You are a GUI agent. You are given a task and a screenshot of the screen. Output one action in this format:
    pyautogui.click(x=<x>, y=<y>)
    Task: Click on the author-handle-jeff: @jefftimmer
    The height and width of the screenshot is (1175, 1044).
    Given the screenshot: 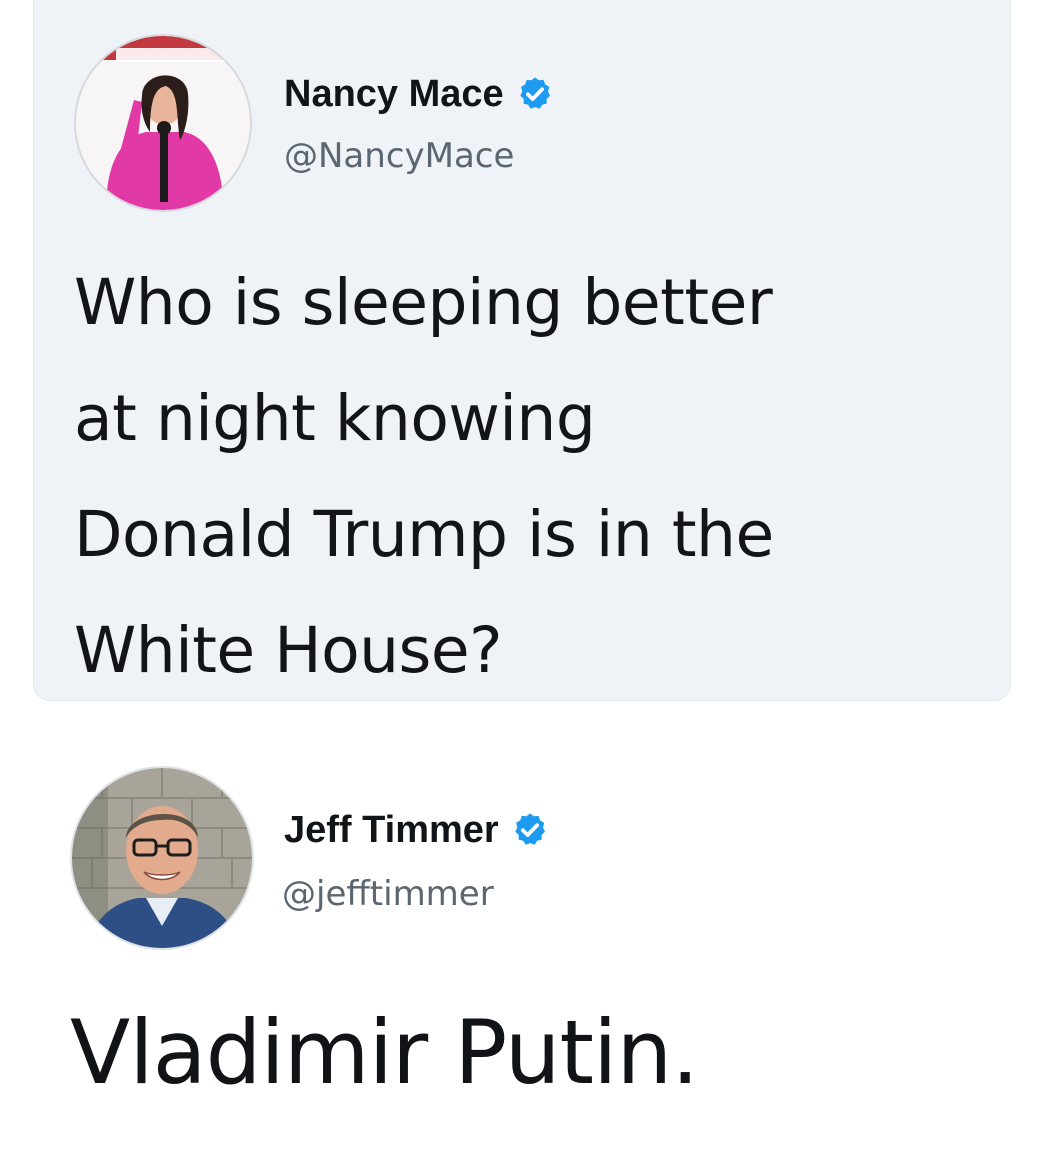 What is the action you would take?
    pyautogui.click(x=388, y=894)
    